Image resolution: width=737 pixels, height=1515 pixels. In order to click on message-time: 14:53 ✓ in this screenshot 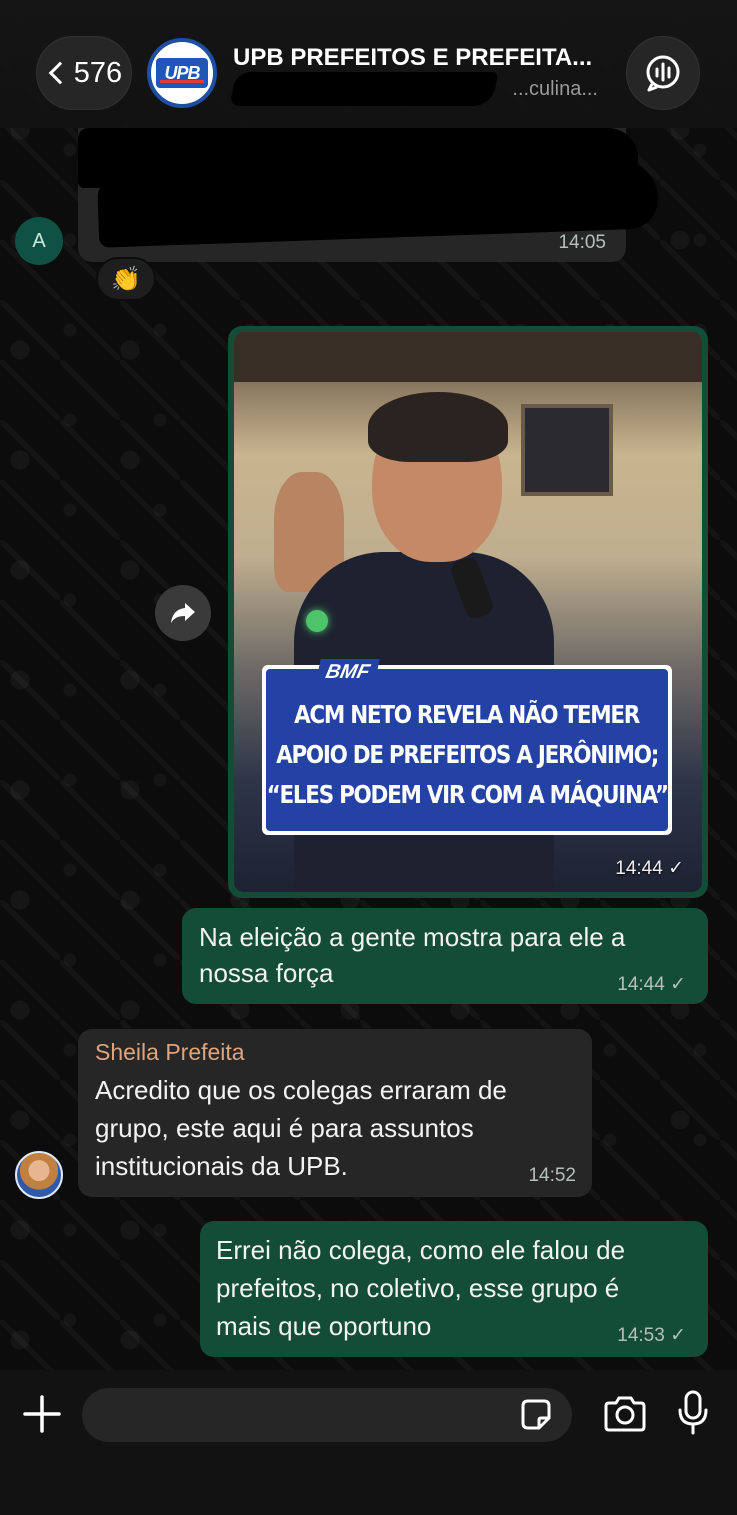, I will do `click(651, 1335)`.